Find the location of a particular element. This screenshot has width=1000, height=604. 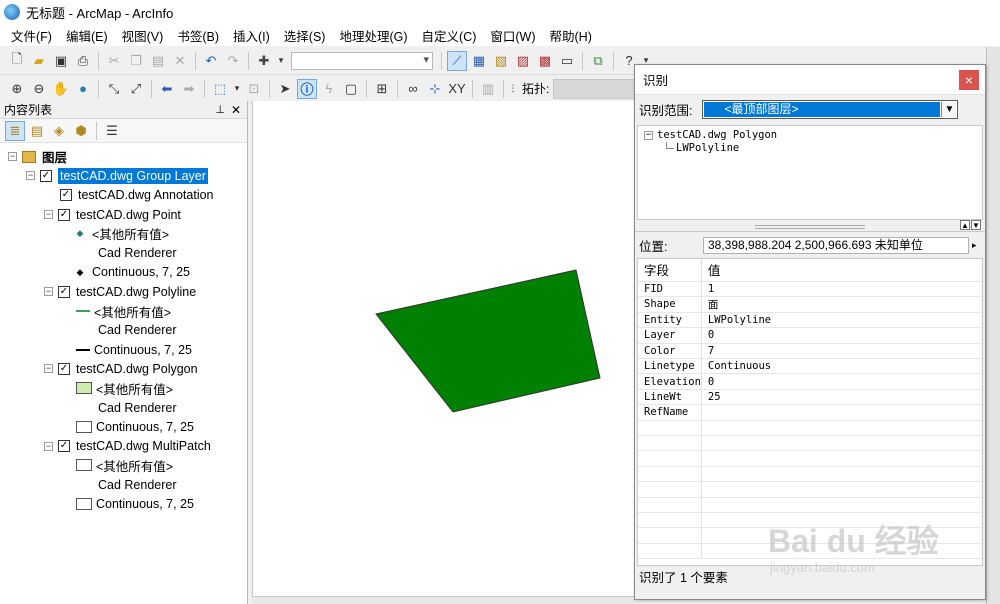

html-popup-icon: ▢ is located at coordinates (351, 89).